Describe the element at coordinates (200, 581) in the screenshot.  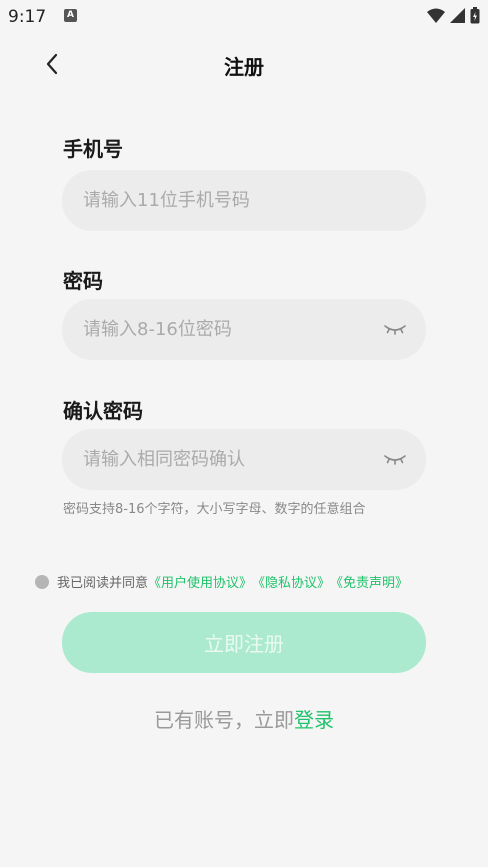
I see `user-agreement-link: 《用户使用协议》` at that location.